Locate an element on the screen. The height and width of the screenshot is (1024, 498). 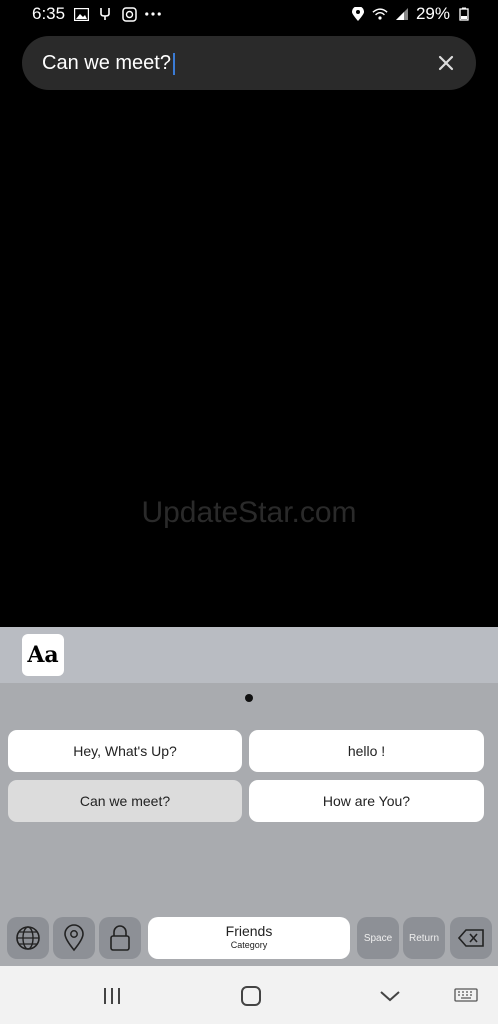
space-label: Space is located at coordinates (378, 938).